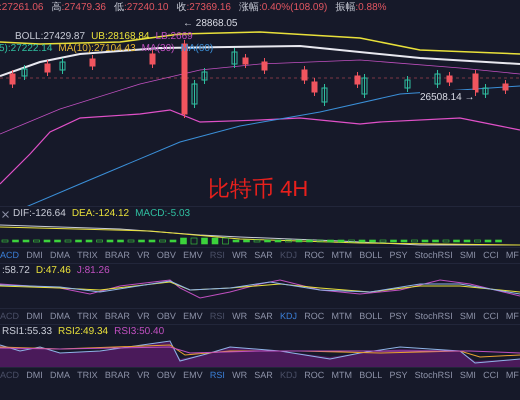 The height and width of the screenshot is (400, 520). What do you see at coordinates (53, 271) in the screenshot?
I see `indicator-value: D:47.46` at bounding box center [53, 271].